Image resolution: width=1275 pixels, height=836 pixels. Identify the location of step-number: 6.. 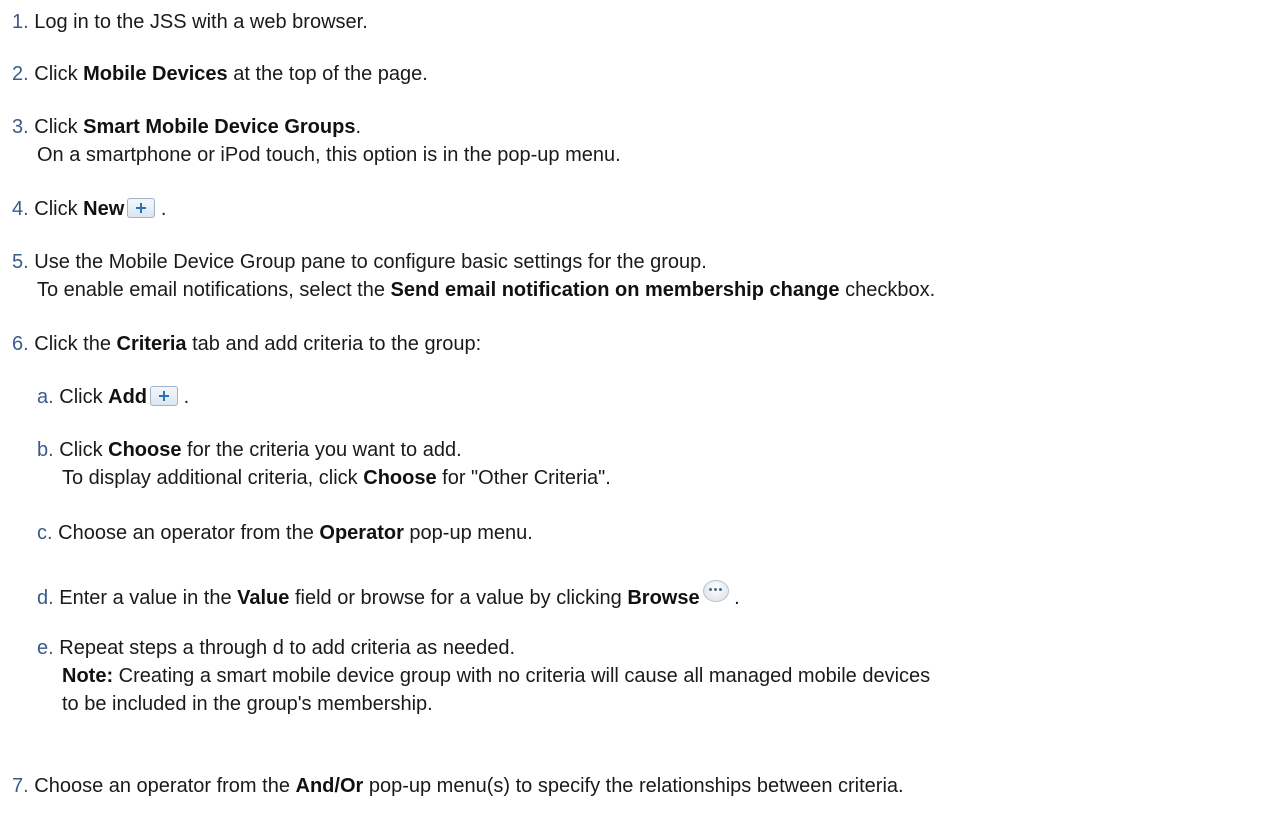
(20, 344).